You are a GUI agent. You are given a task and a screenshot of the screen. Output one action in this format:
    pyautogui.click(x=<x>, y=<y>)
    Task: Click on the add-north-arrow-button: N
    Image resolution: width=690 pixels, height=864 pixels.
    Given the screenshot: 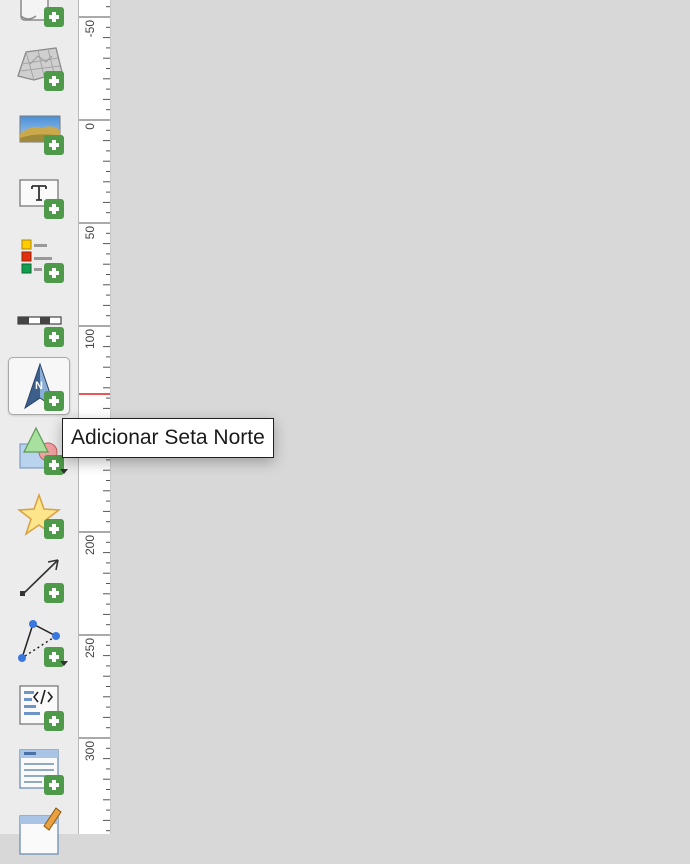 What is the action you would take?
    pyautogui.click(x=39, y=386)
    